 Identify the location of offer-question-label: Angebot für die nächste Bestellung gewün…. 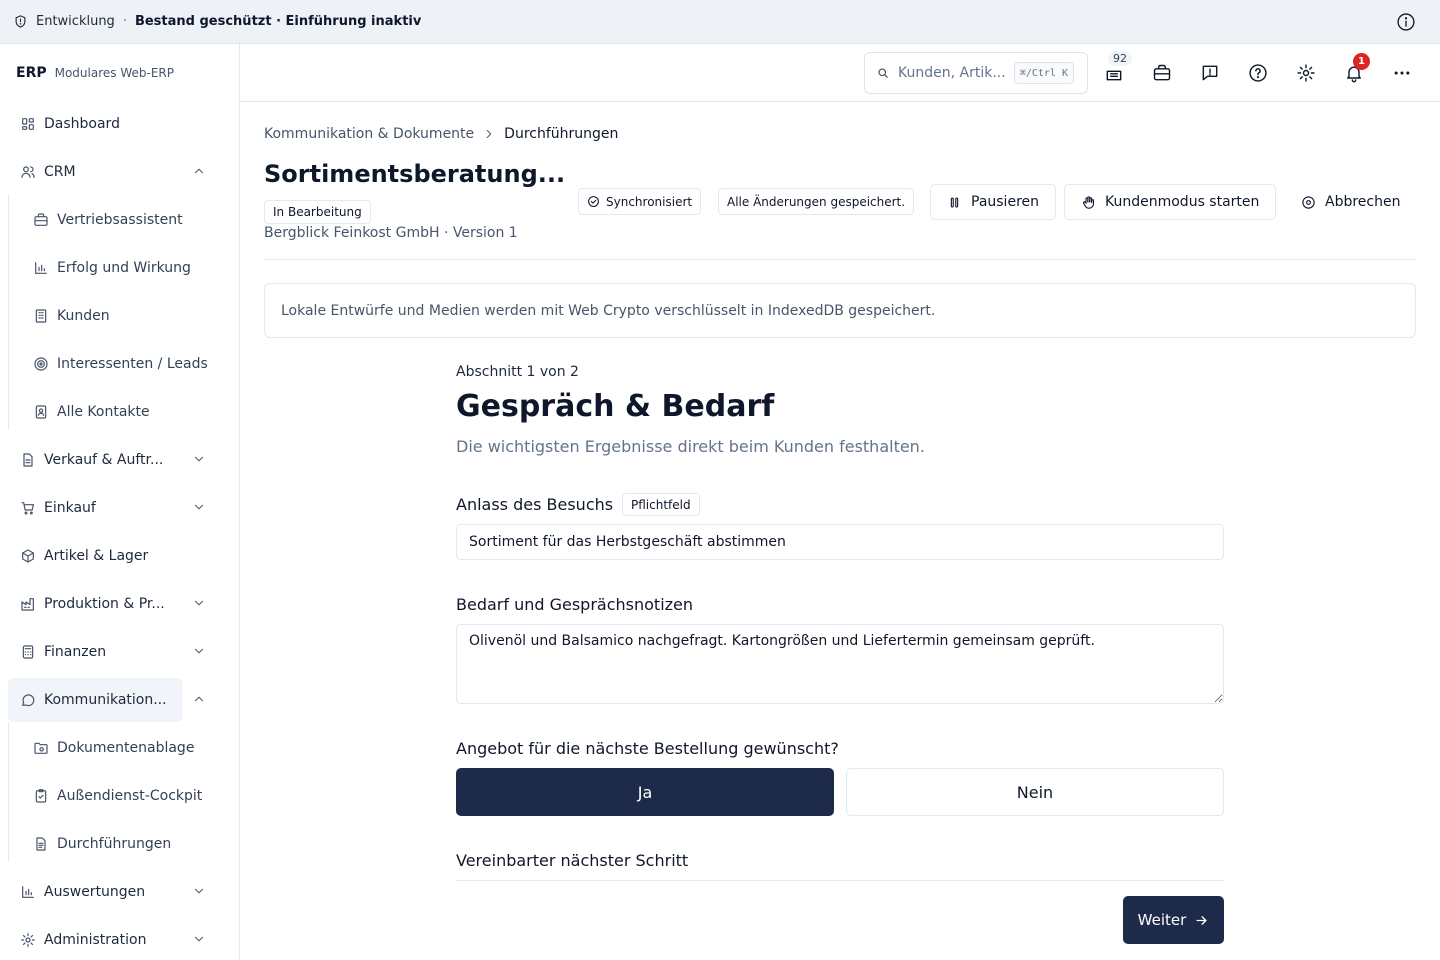
(647, 748).